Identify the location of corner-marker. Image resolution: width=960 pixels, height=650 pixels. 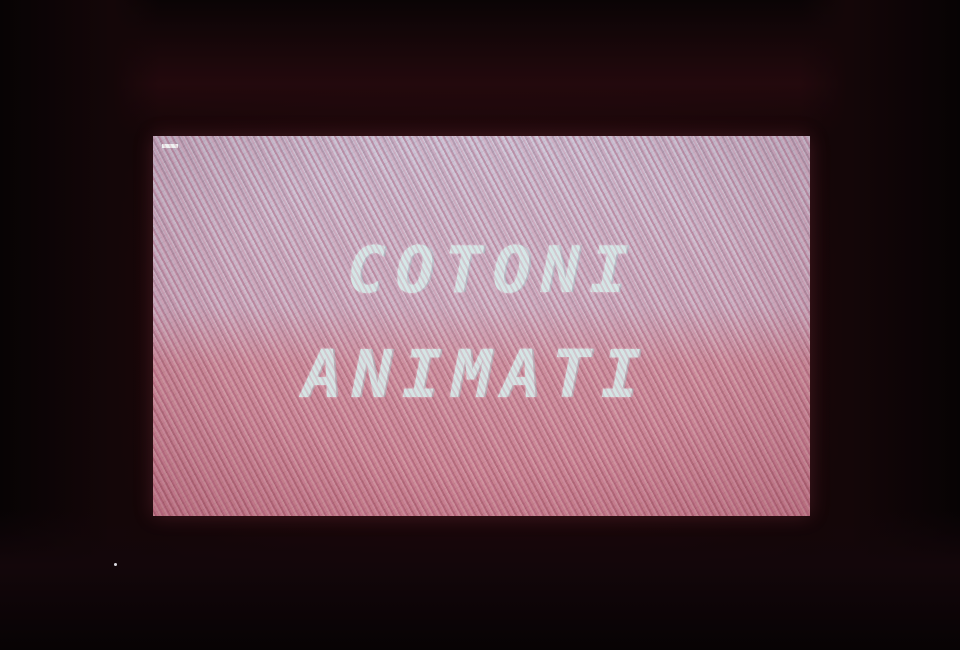
(170, 146).